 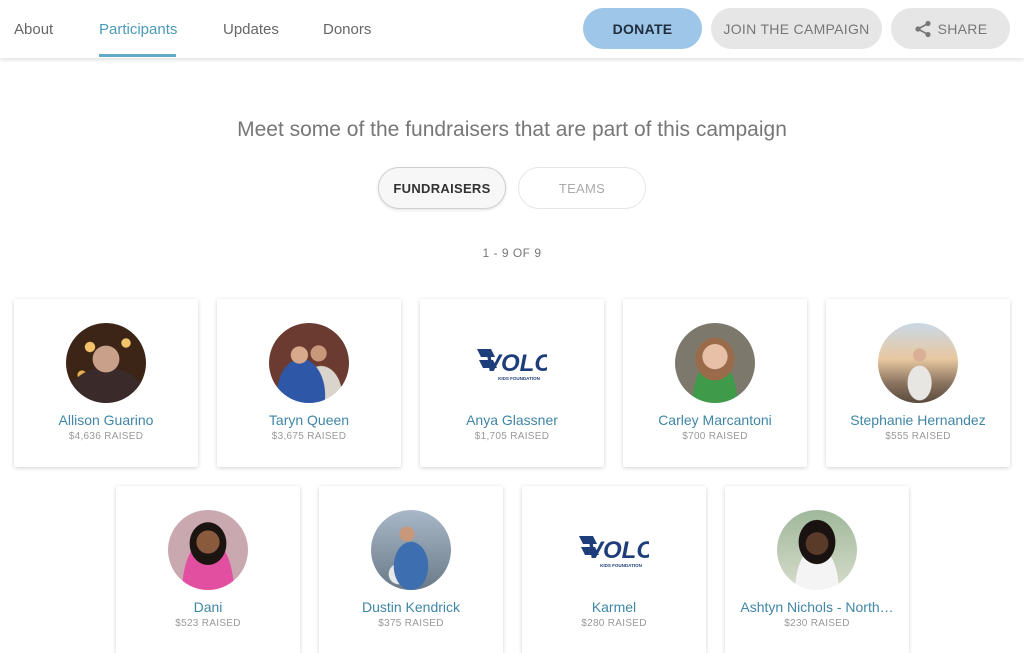 I want to click on active-tab-indicator, so click(x=137, y=55).